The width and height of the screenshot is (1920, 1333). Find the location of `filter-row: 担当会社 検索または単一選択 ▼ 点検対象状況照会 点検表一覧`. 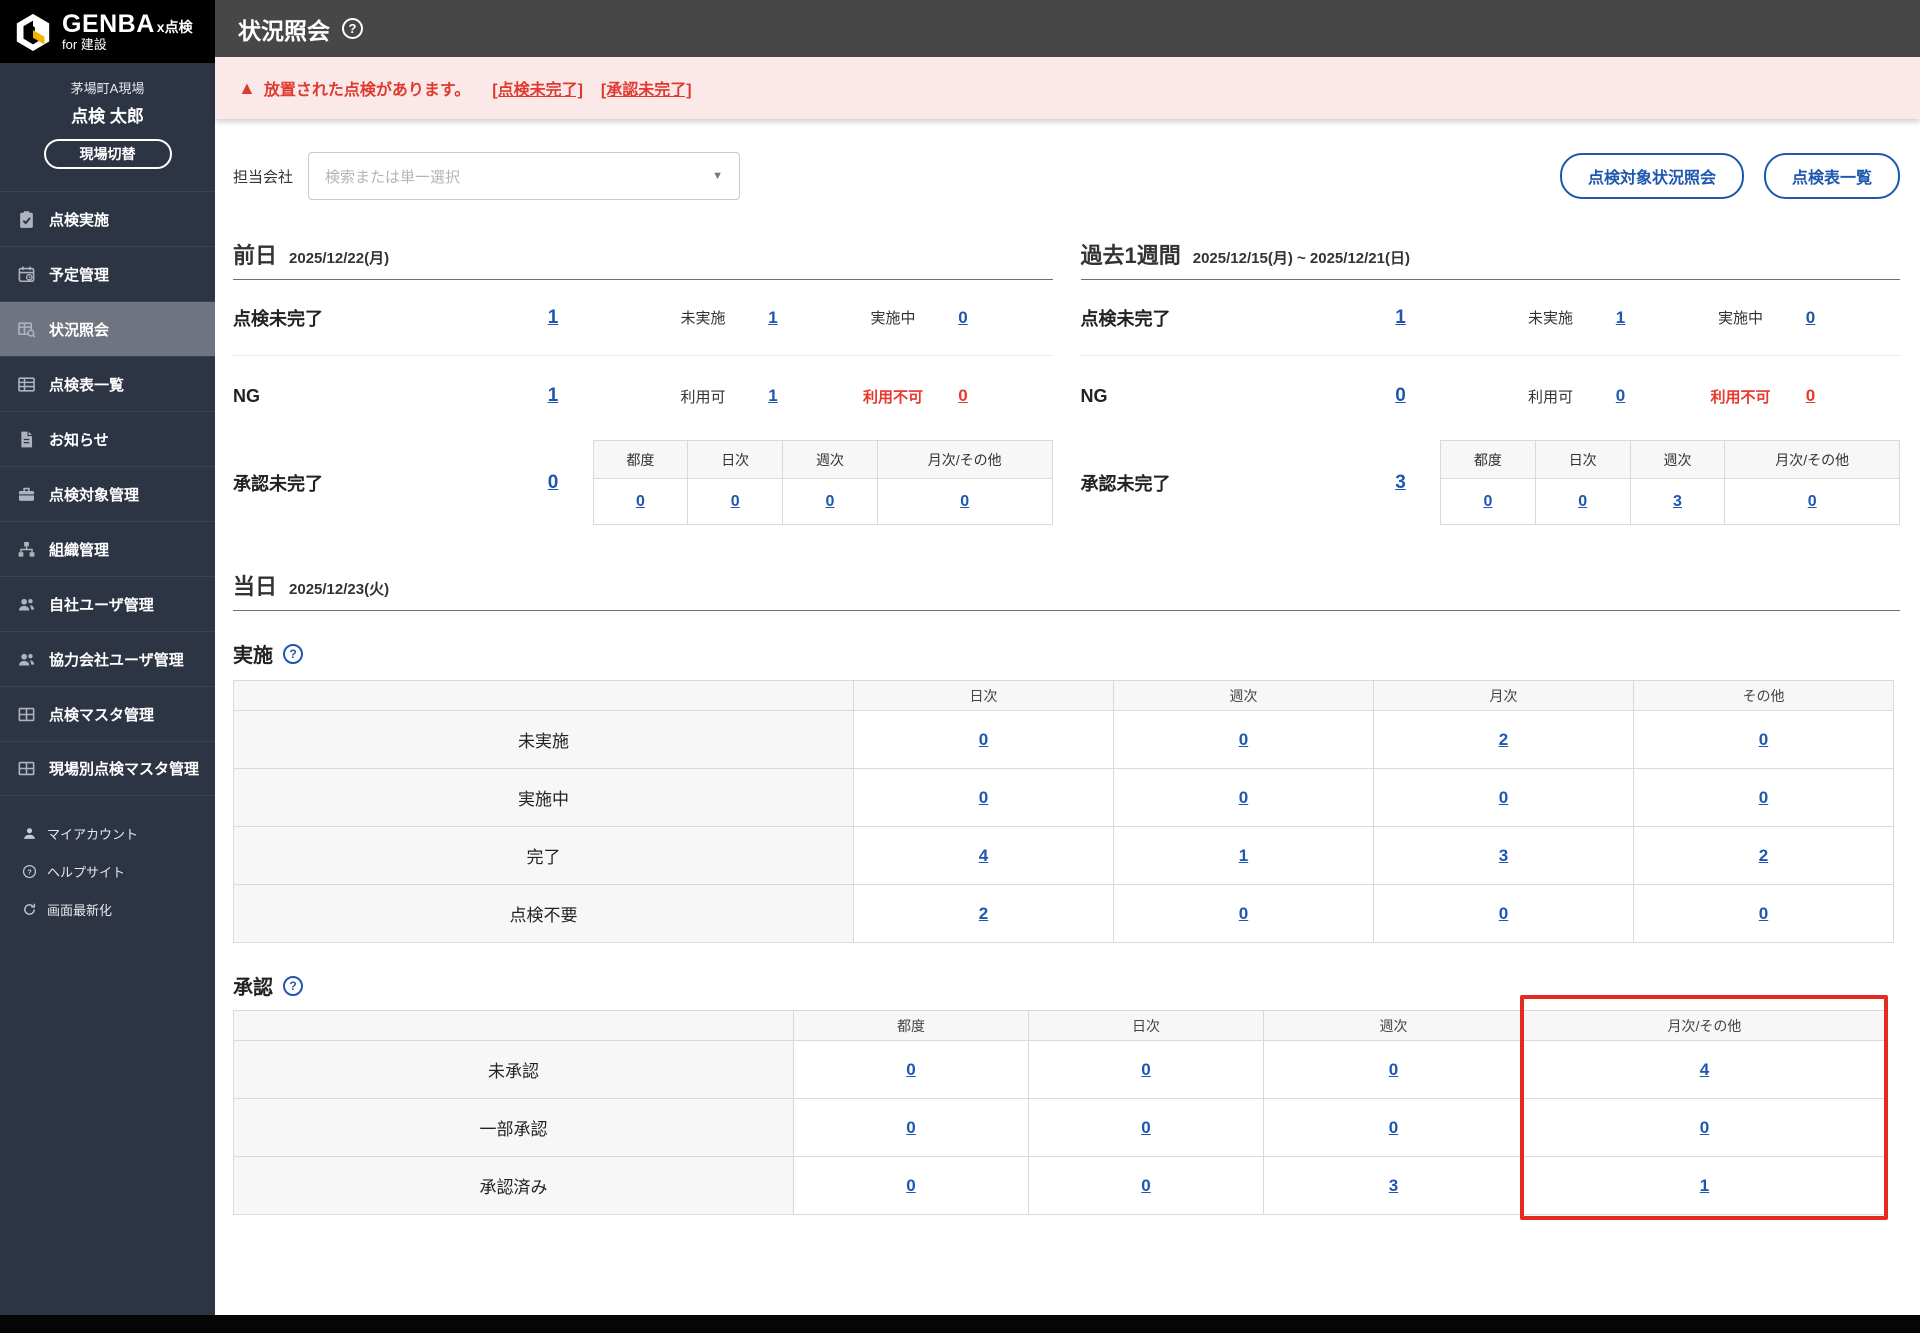

filter-row: 担当会社 検索または単一選択 ▼ 点検対象状況照会 点検表一覧 is located at coordinates (1066, 176).